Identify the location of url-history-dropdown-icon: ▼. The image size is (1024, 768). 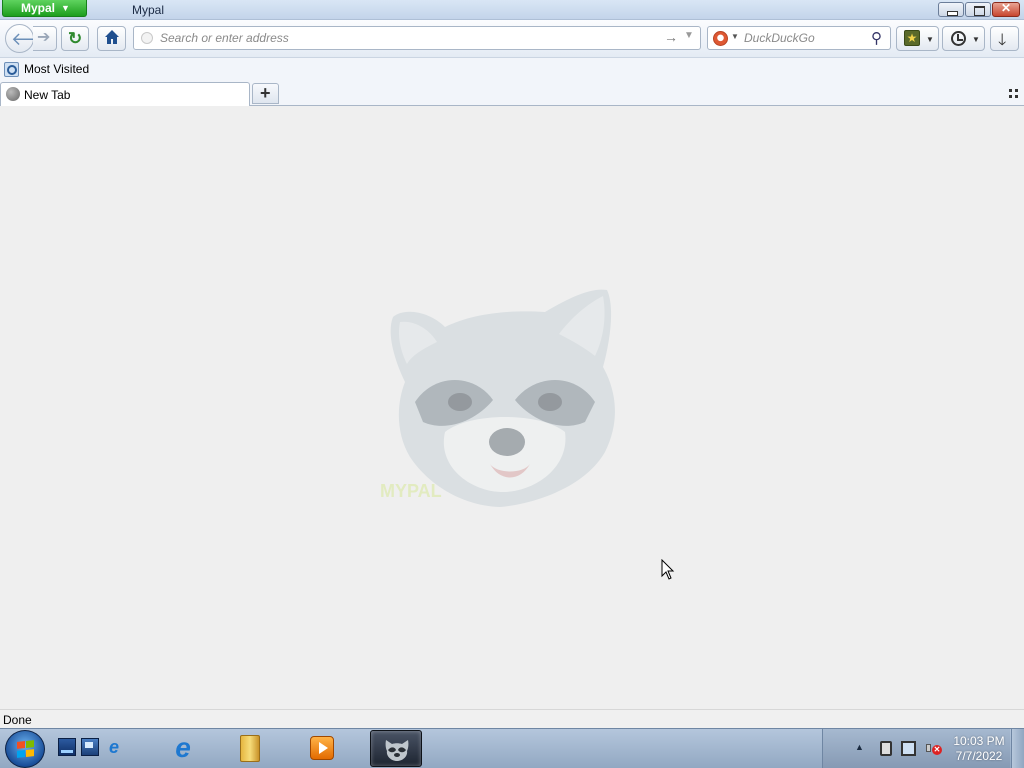
(689, 35).